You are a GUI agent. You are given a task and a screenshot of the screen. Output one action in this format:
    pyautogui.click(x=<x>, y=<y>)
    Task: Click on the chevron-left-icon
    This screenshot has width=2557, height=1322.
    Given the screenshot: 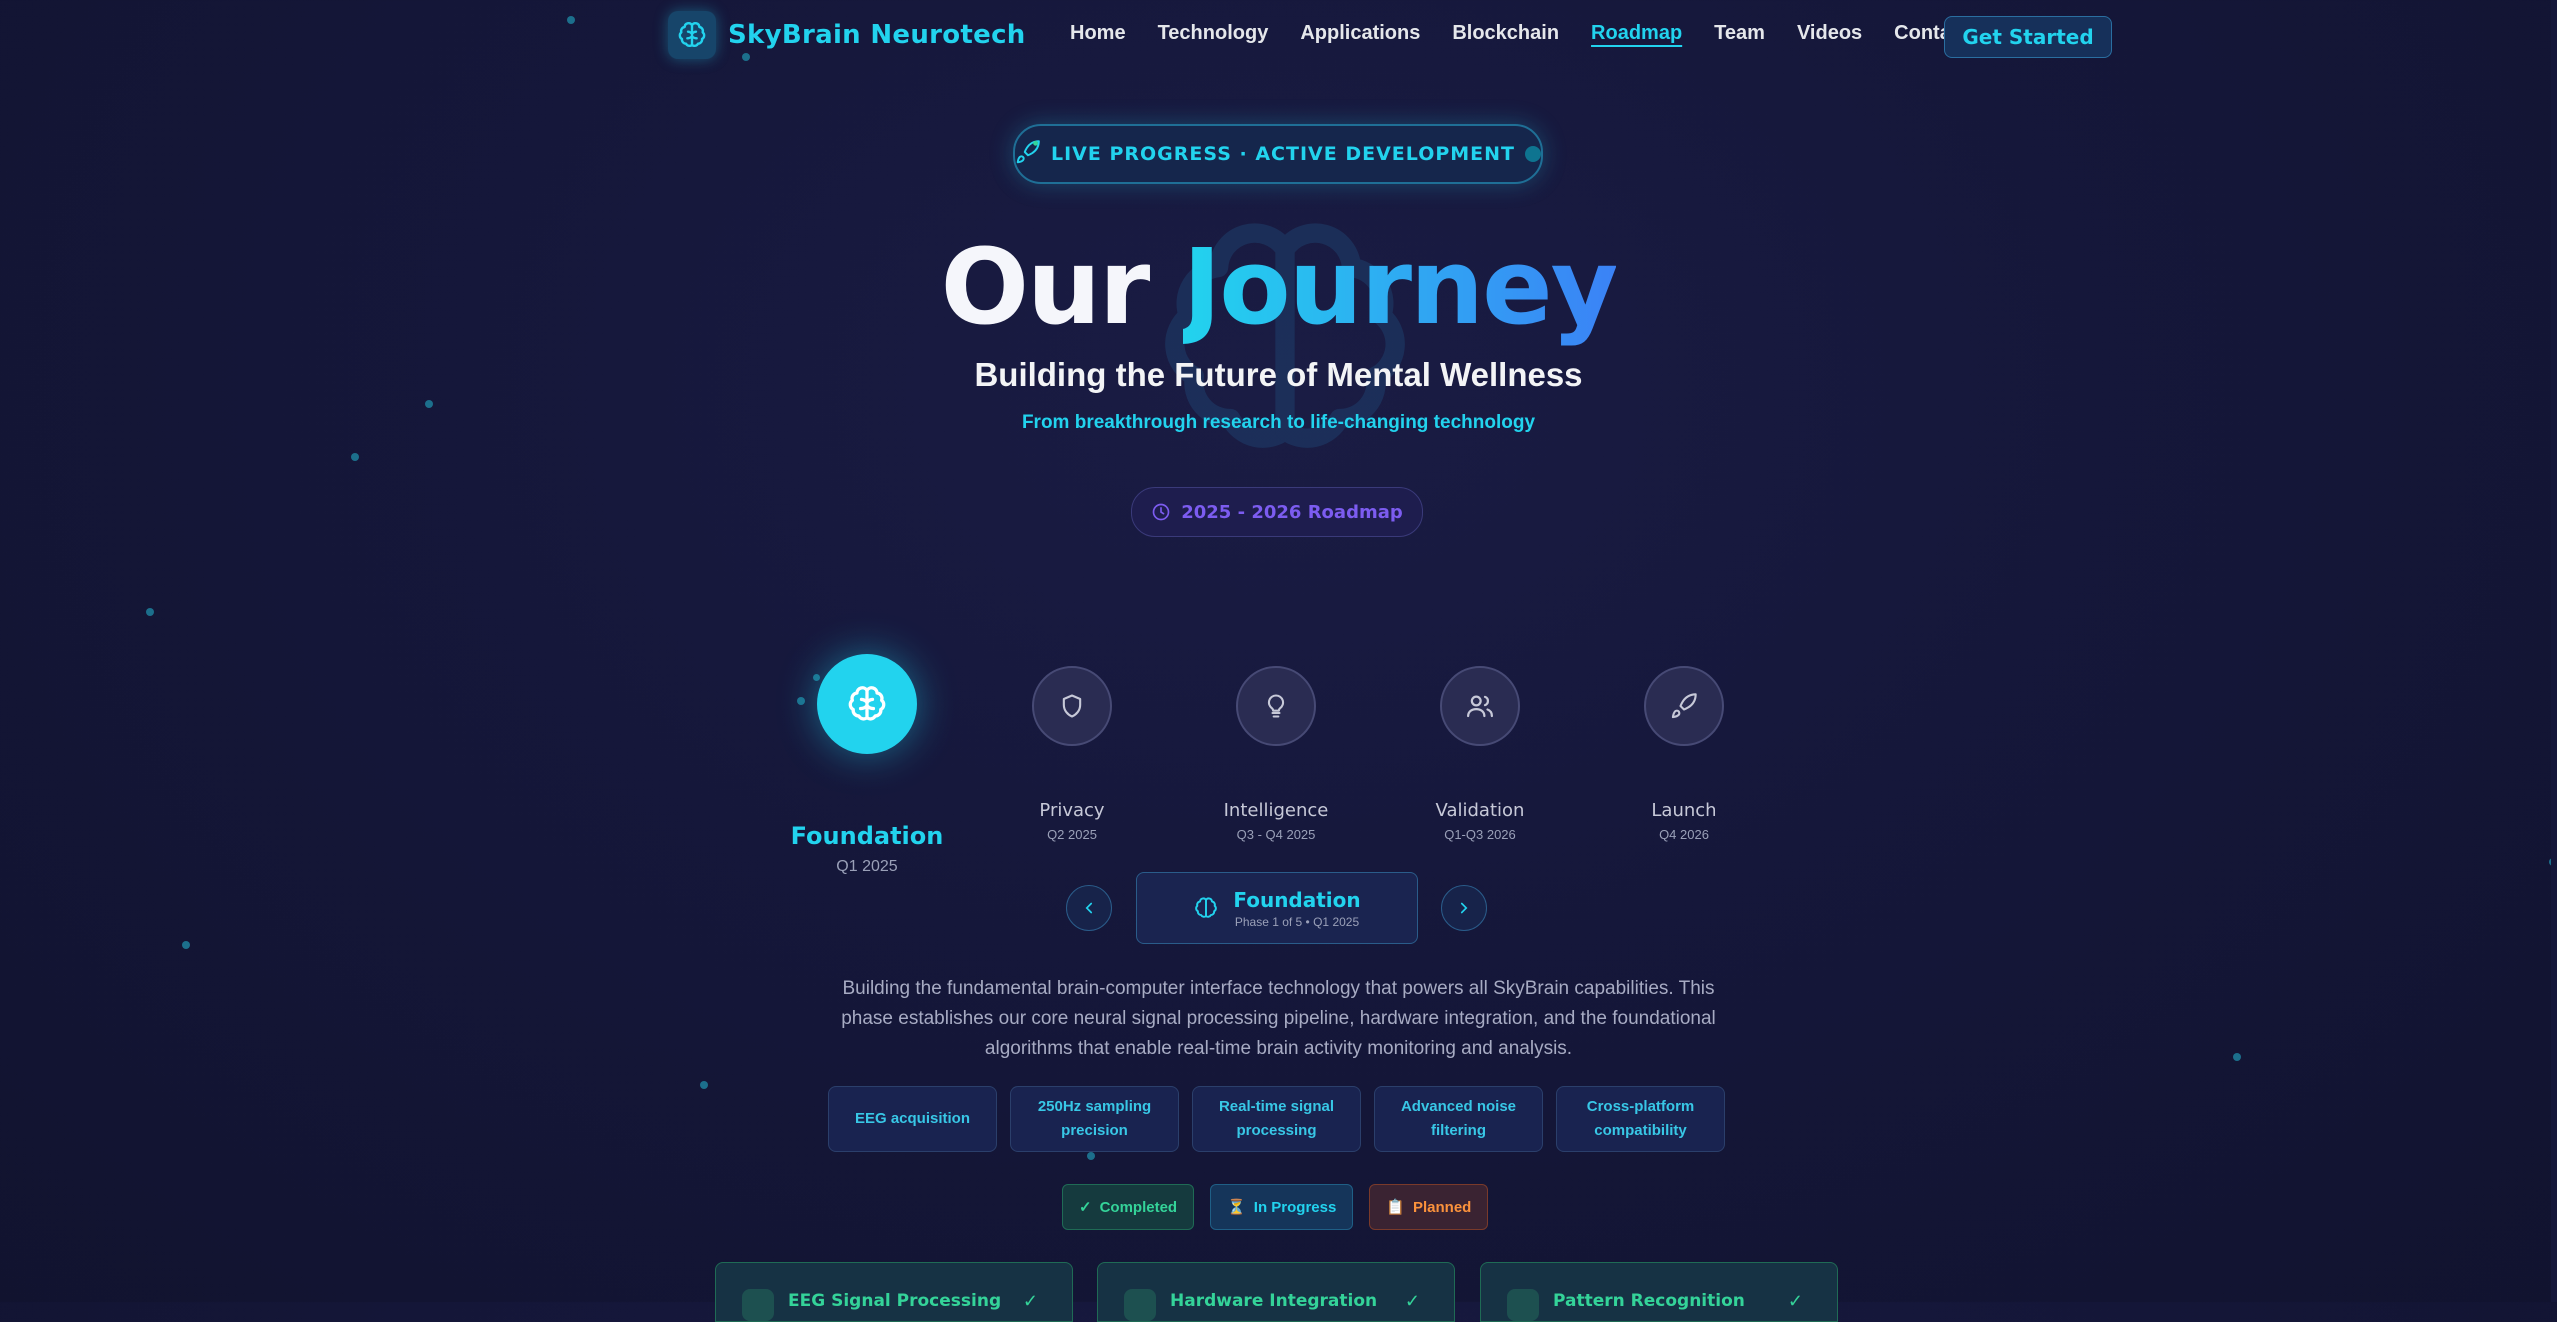 What is the action you would take?
    pyautogui.click(x=1089, y=908)
    